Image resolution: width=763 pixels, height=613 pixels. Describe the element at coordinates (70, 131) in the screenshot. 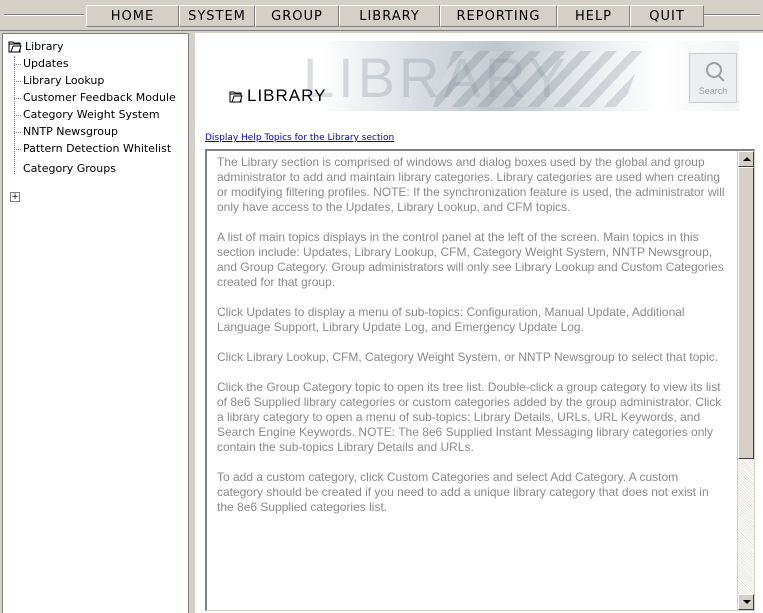

I see `tree-item-nntp-newsgroup: NNTP Newsgroup` at that location.